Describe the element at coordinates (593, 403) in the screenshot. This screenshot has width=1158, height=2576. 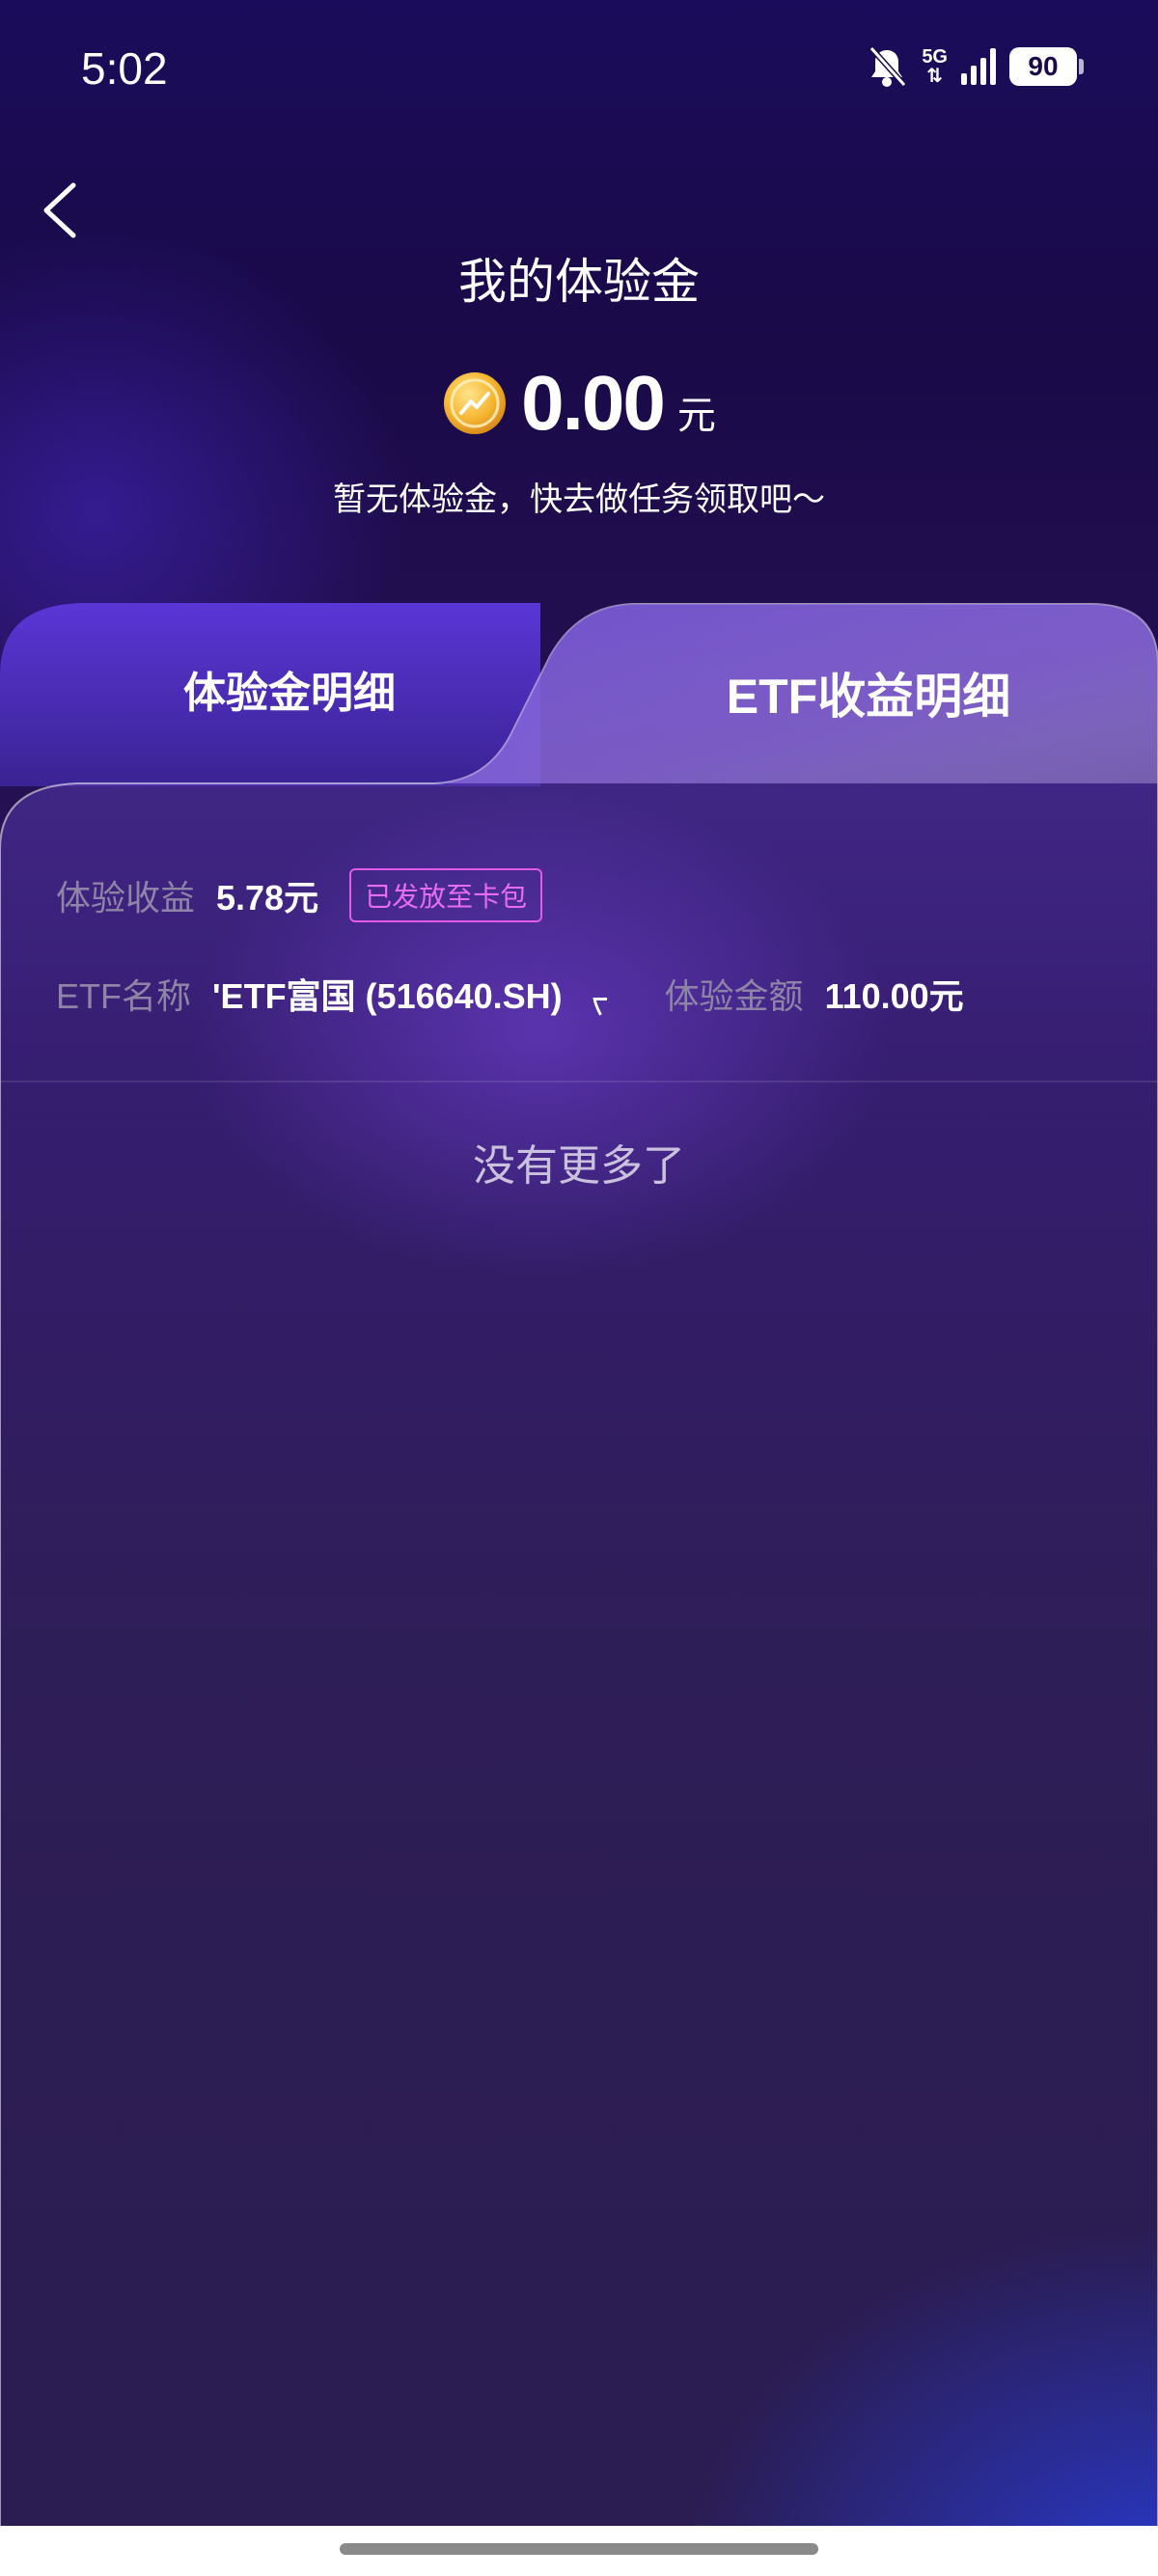
I see `balance-amount: 0.00` at that location.